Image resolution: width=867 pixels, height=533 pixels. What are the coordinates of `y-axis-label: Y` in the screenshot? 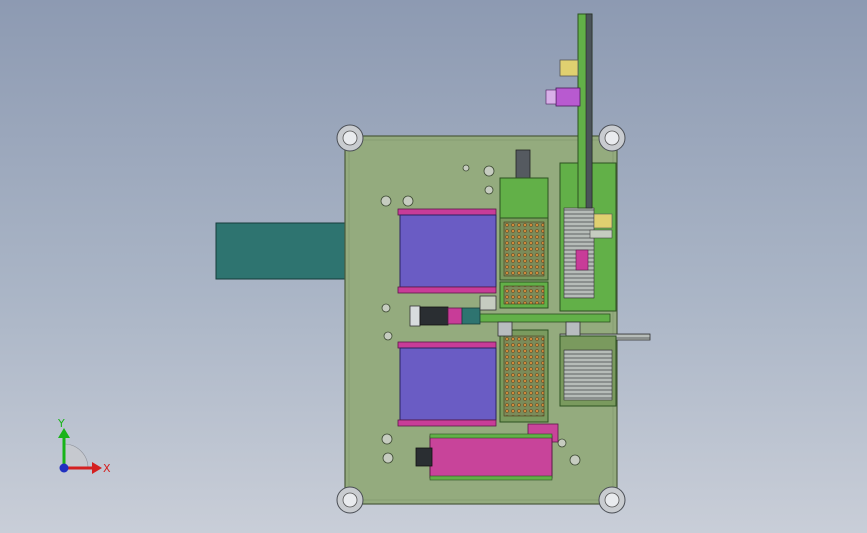 It's located at (61, 423).